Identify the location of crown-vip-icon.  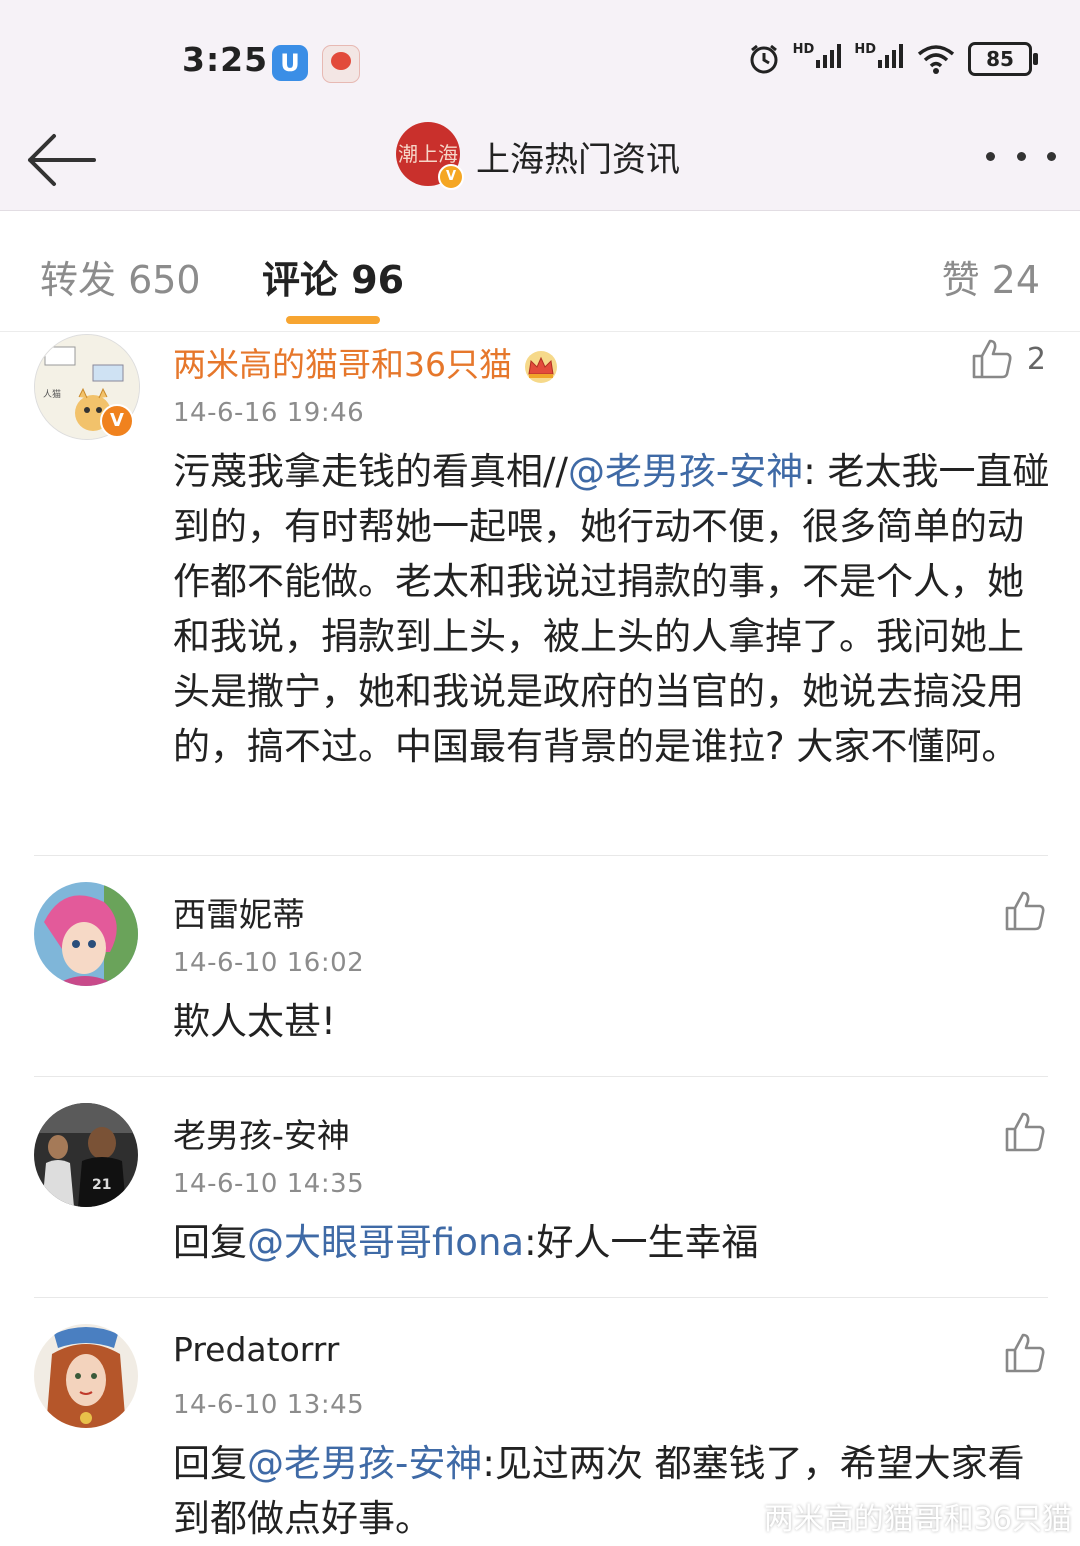
(541, 366).